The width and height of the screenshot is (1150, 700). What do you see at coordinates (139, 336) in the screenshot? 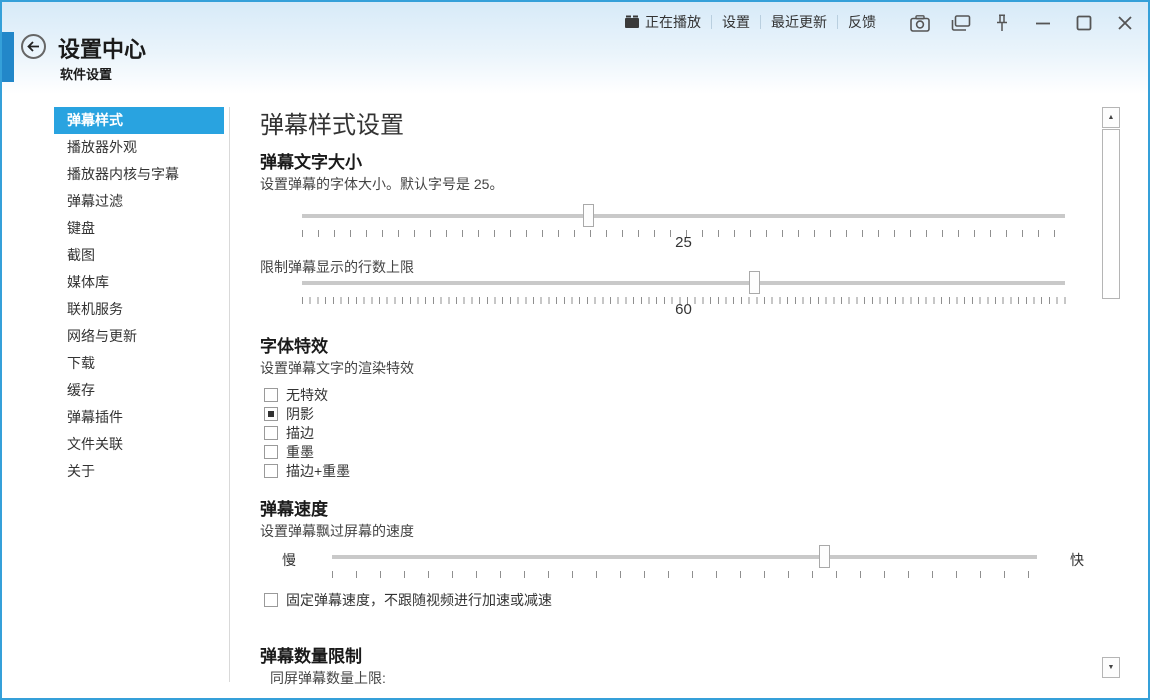
I see `sidebar-item-network-update: 网络与更新` at bounding box center [139, 336].